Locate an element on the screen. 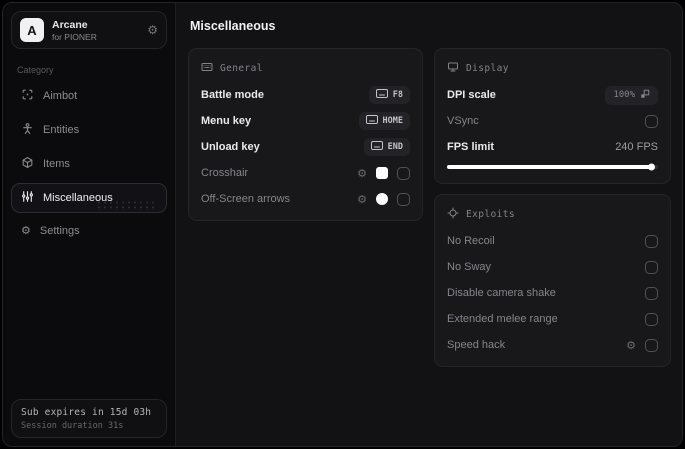 This screenshot has width=685, height=449. keybind-value: F8 is located at coordinates (397, 95).